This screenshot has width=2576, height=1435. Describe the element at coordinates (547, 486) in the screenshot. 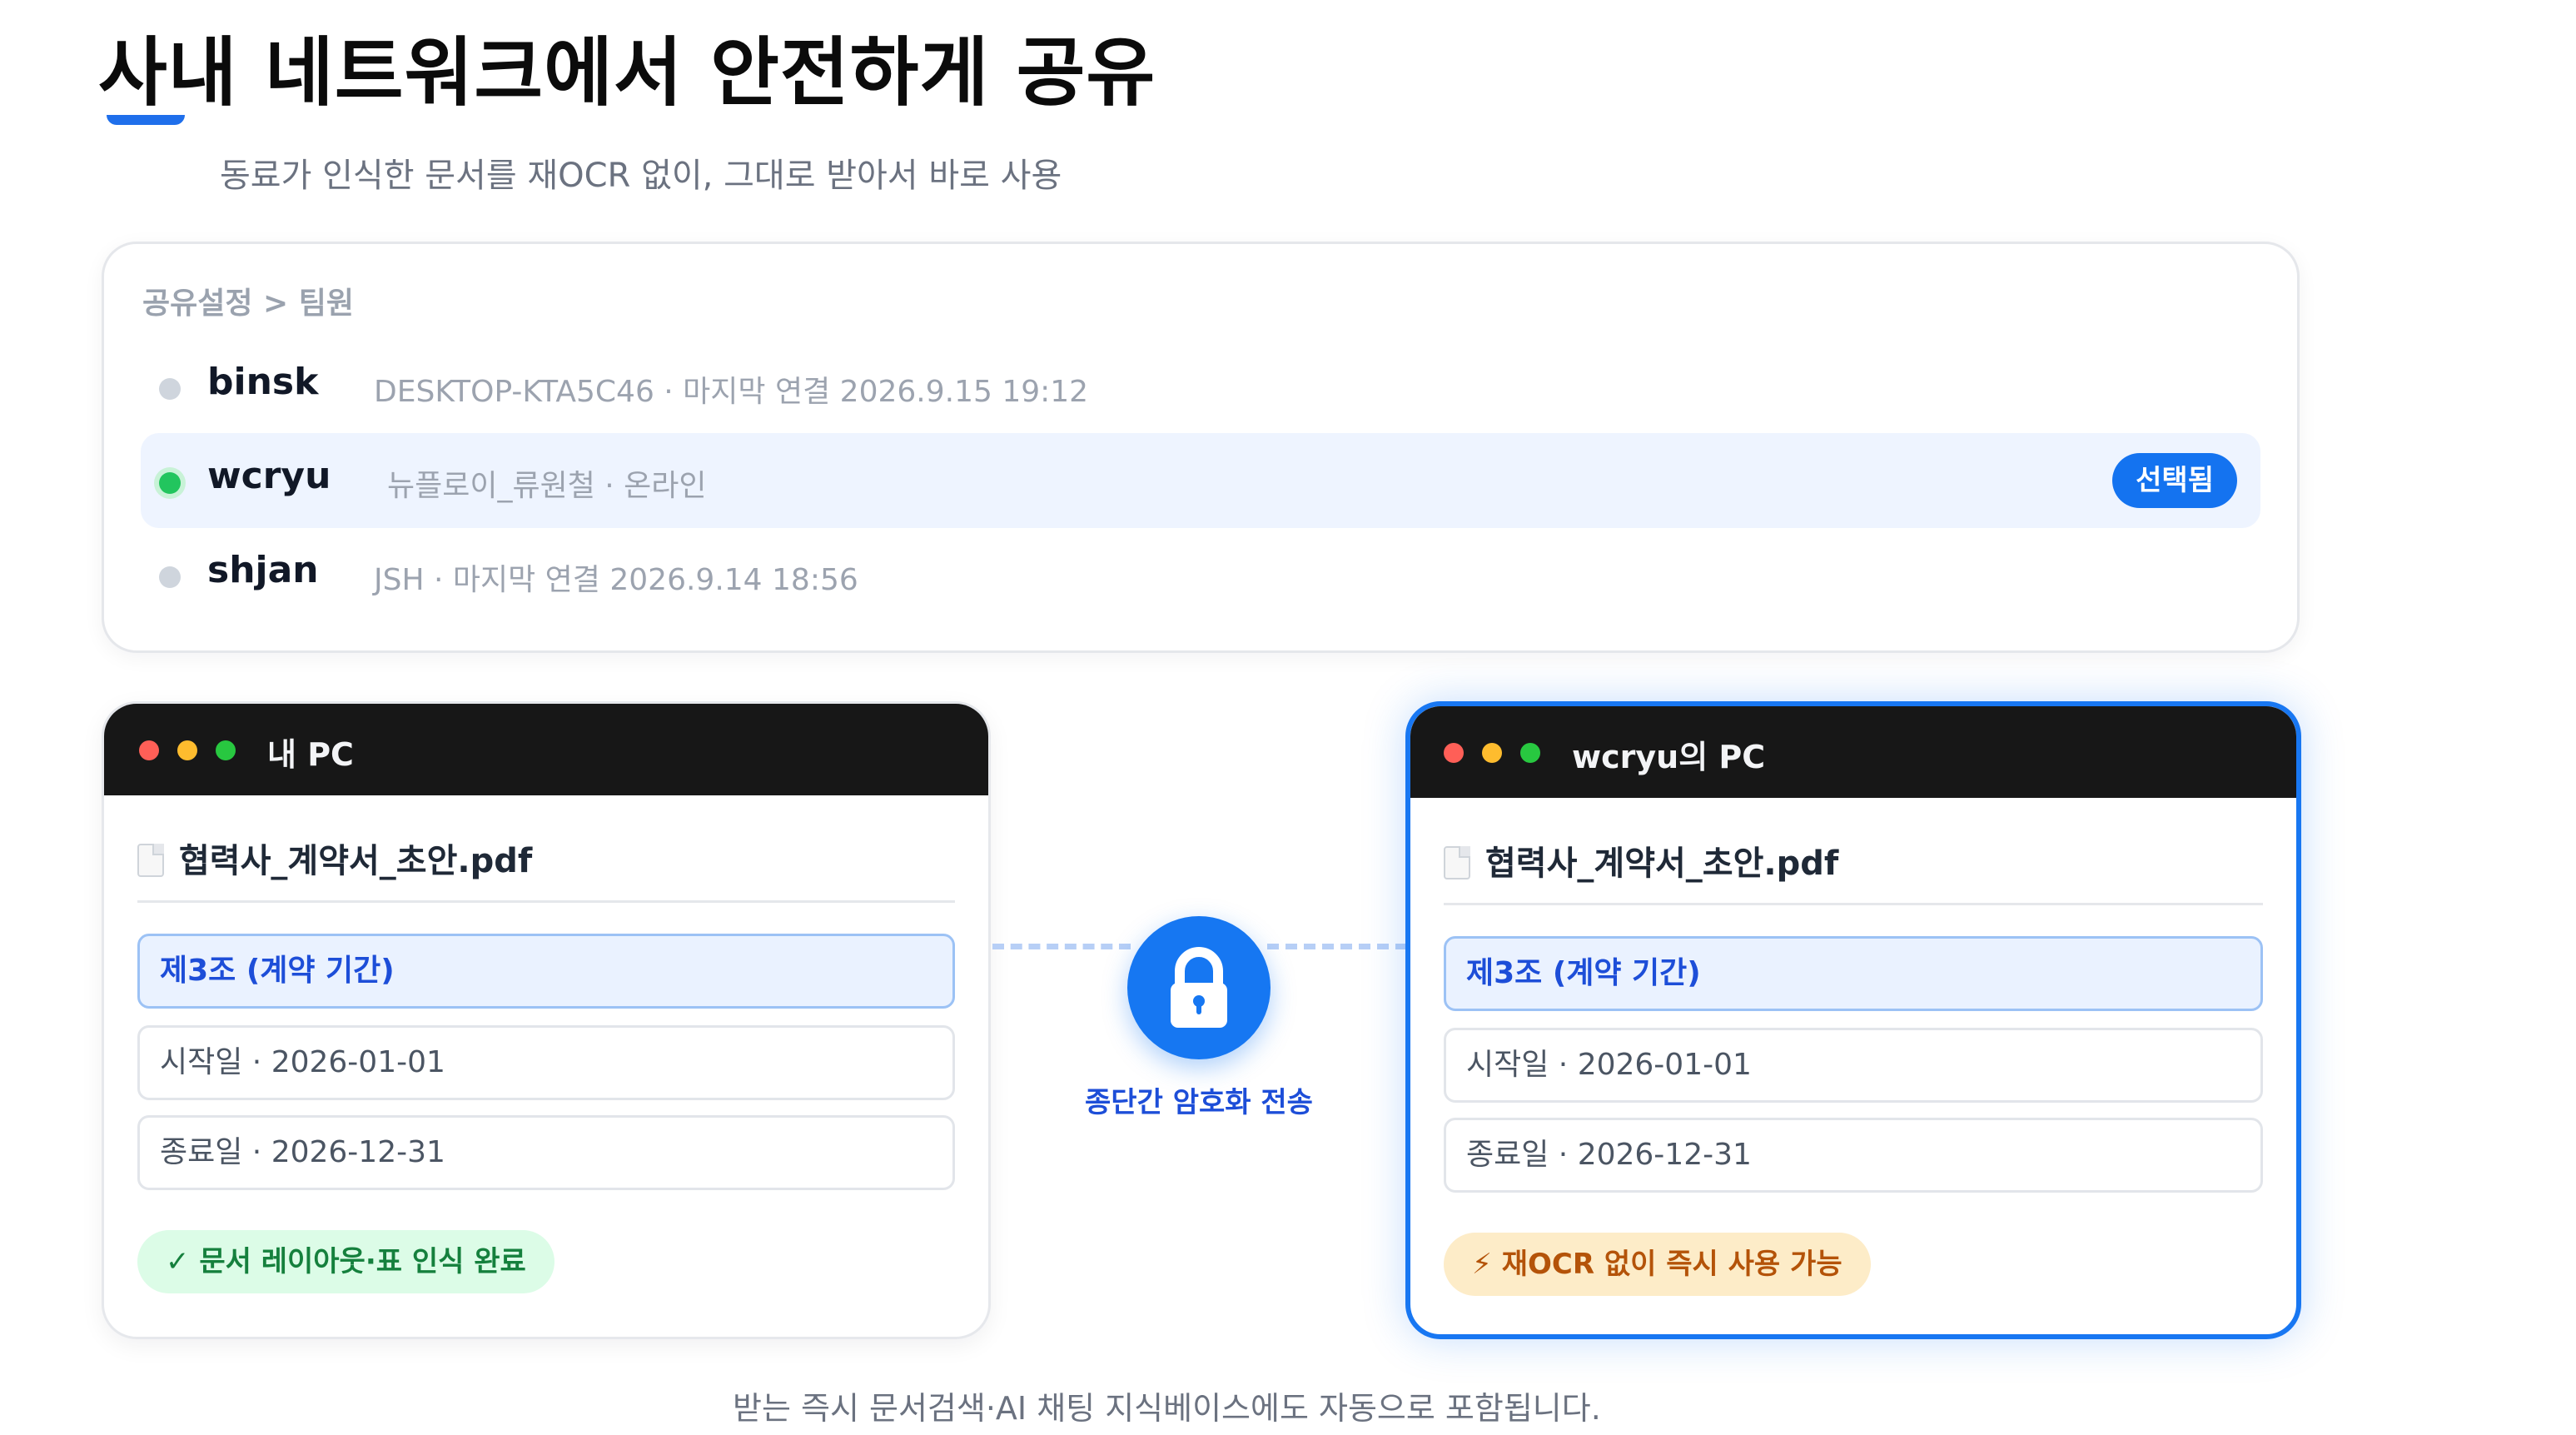

I see `member-meta: 뉴플로이_류원철 · 온라인` at that location.